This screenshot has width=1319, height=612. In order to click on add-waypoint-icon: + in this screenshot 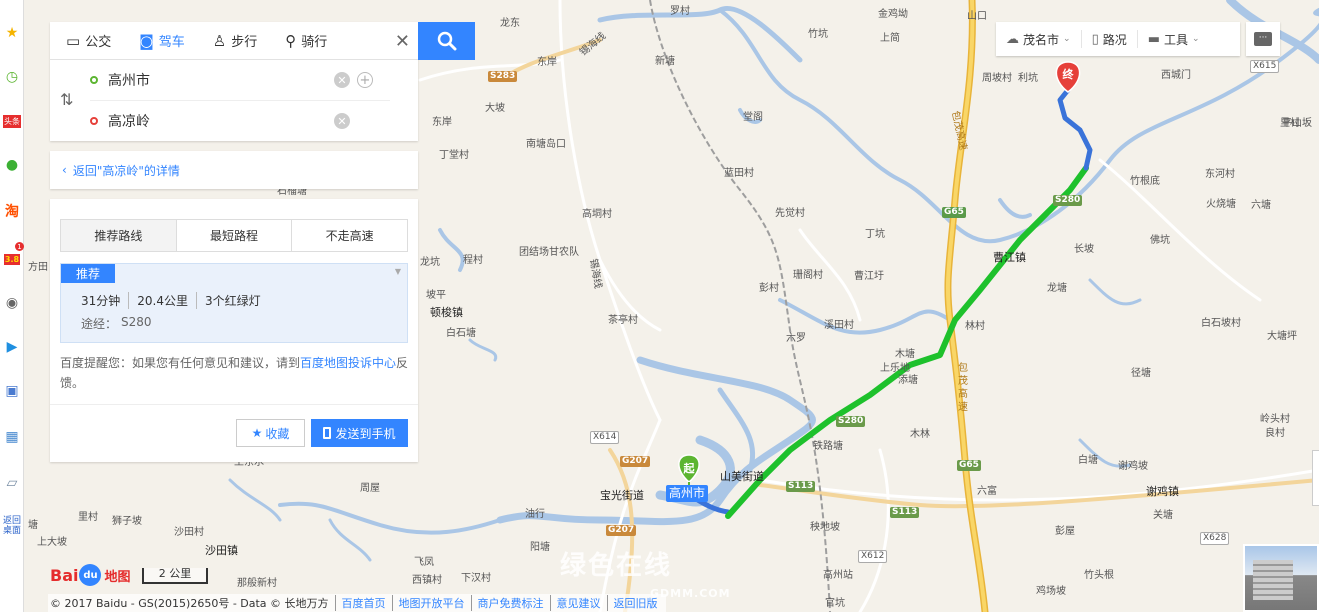, I will do `click(365, 80)`.